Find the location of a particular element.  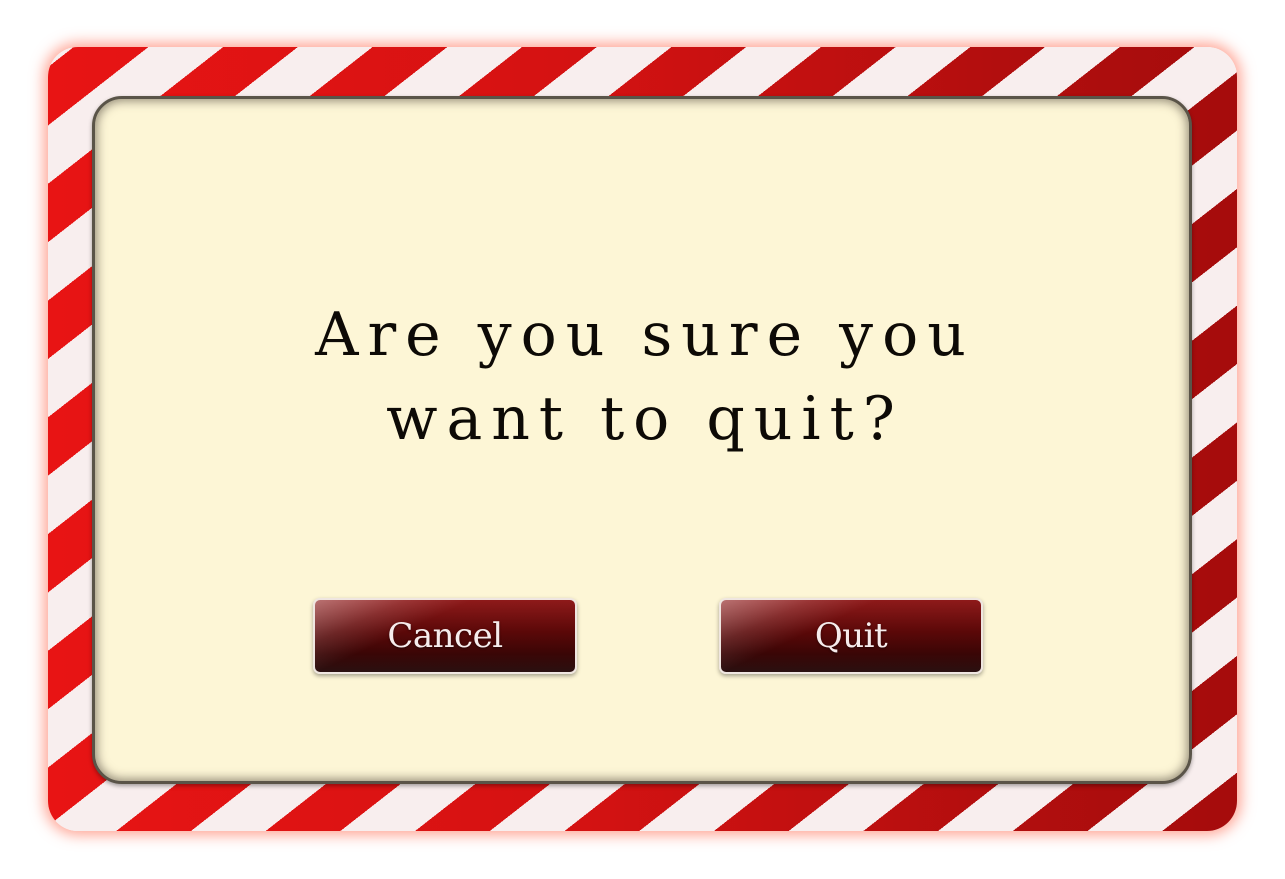

cancel-button: Cancel is located at coordinates (445, 636).